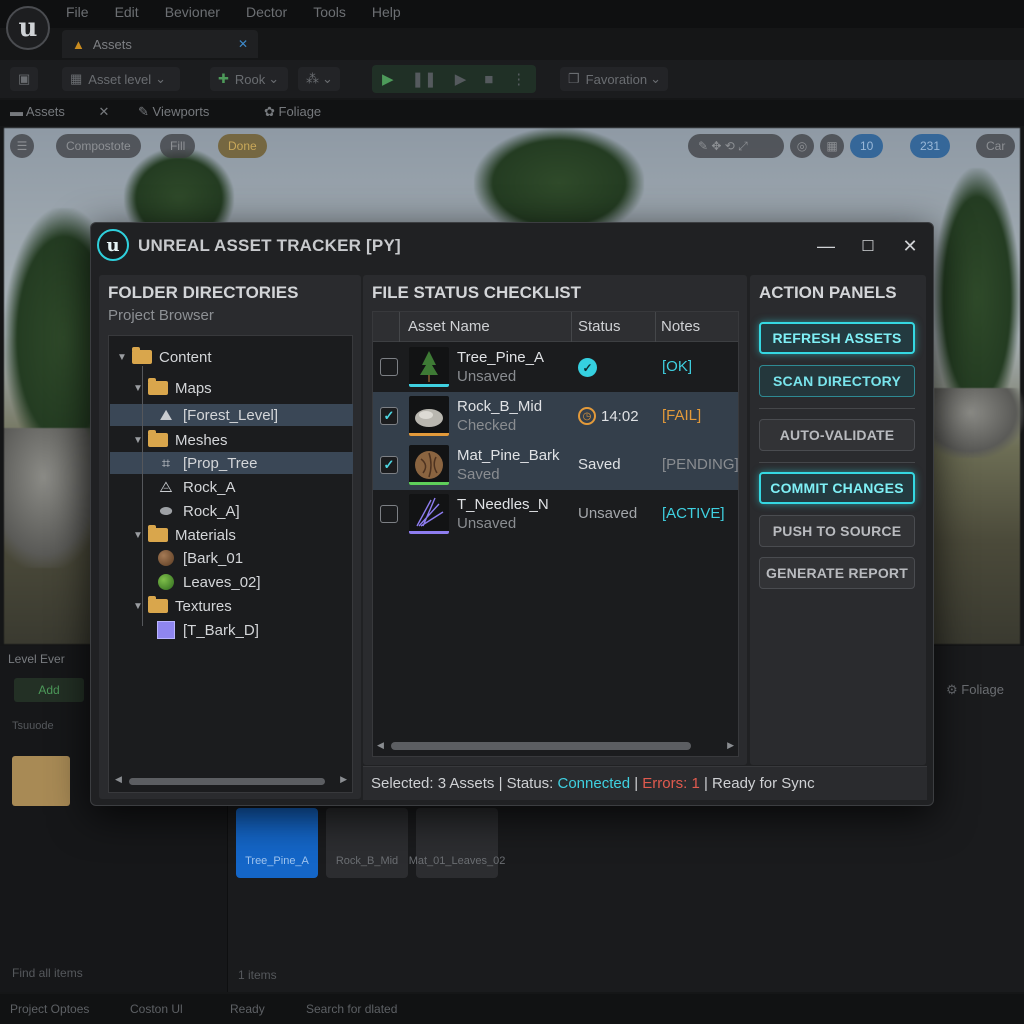  Describe the element at coordinates (837, 381) in the screenshot. I see `scan-directory-button: SCAN DIRECTORY` at that location.